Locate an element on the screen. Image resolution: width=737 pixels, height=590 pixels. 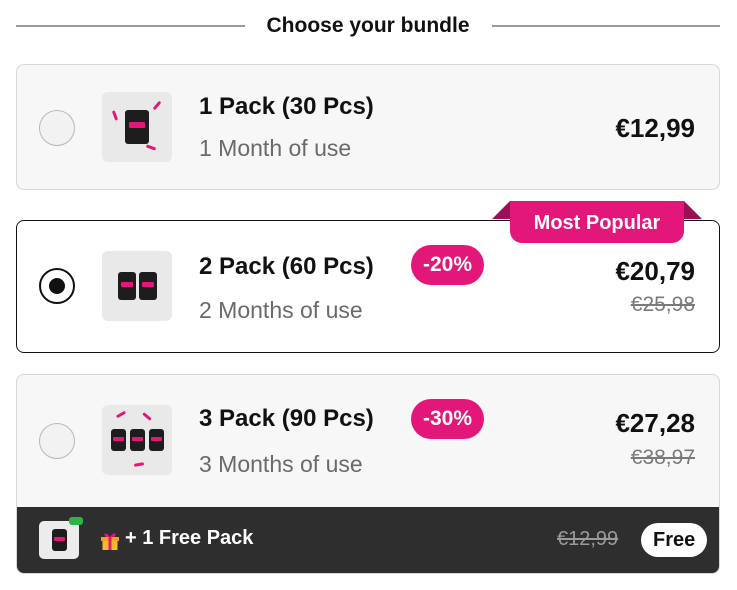
bundle-price: €27,28 is located at coordinates (655, 423).